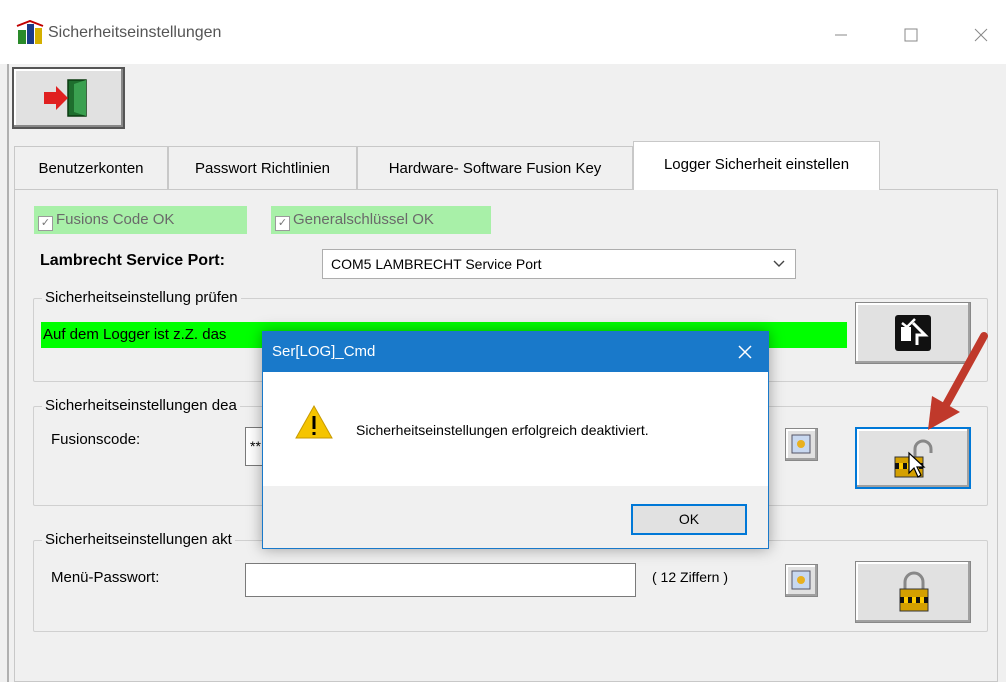 Image resolution: width=1006 pixels, height=682 pixels. Describe the element at coordinates (363, 219) in the screenshot. I see `general-key-label: Generalschlüssel OK` at that location.